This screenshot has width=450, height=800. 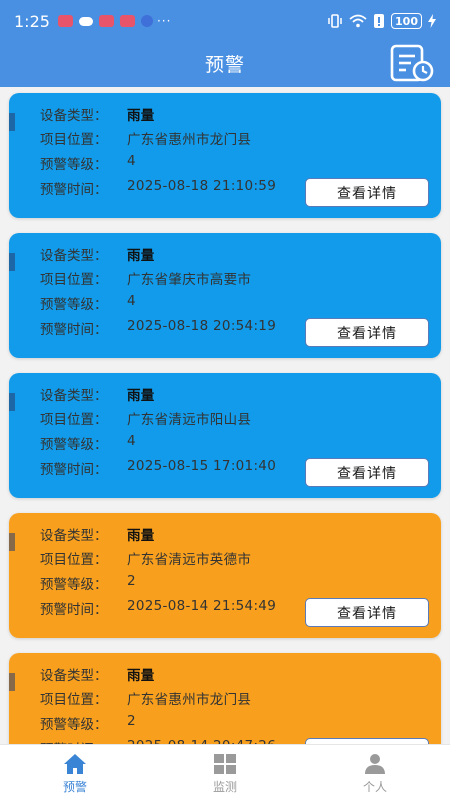 What do you see at coordinates (358, 21) in the screenshot?
I see `wifi-icon` at bounding box center [358, 21].